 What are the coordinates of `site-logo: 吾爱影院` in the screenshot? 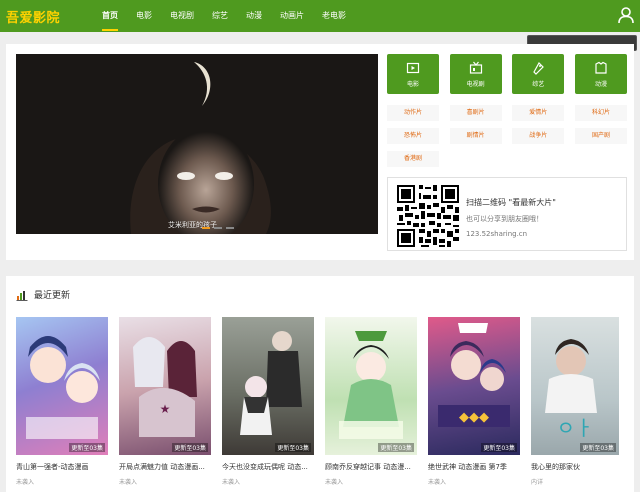 It's located at (33, 16).